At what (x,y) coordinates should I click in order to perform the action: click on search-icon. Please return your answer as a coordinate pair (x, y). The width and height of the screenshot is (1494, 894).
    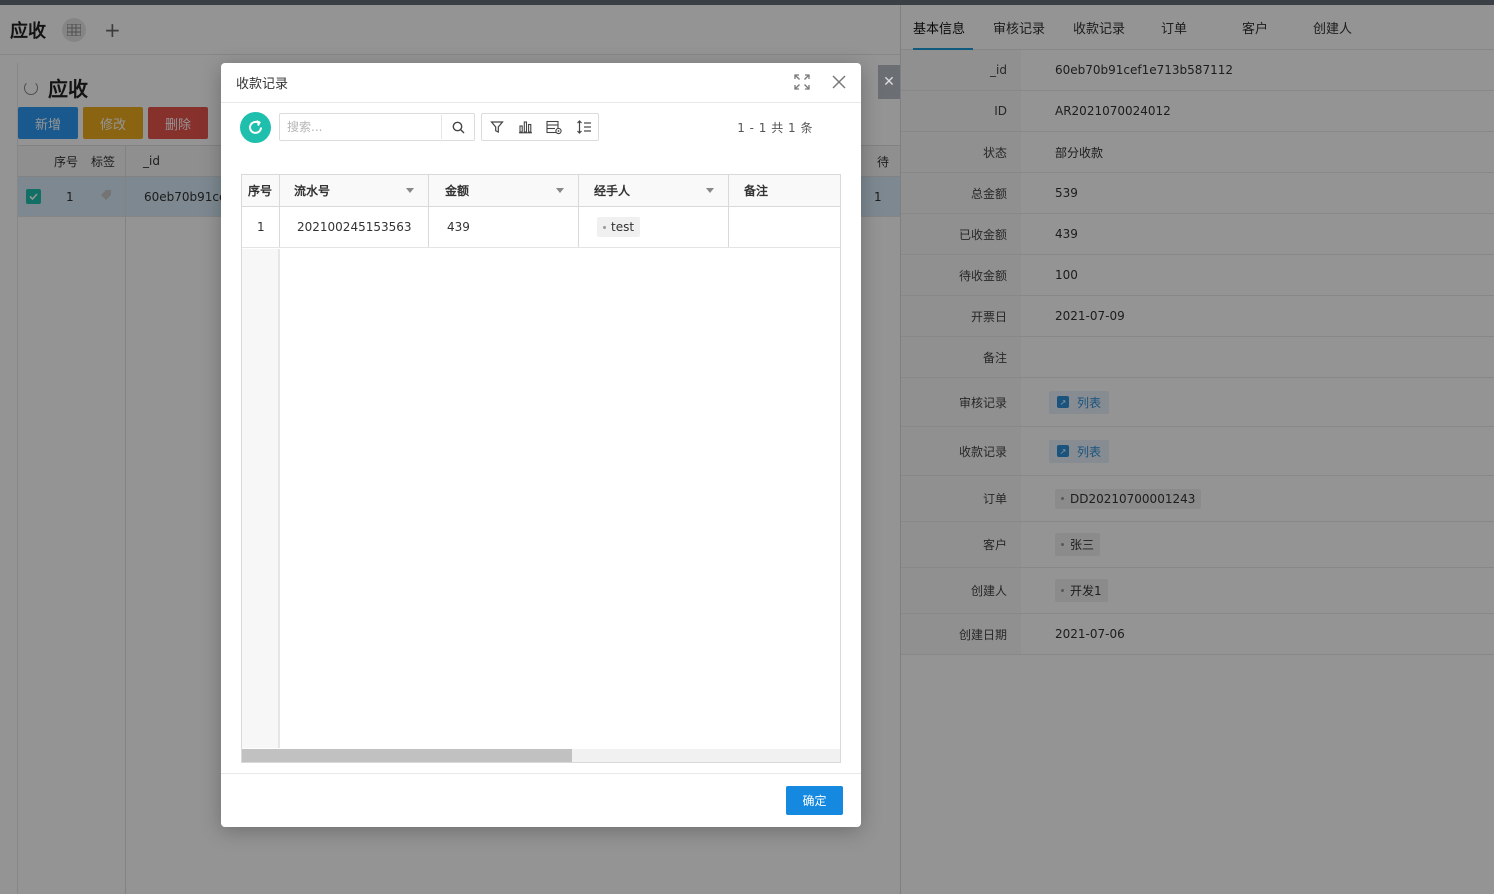
    Looking at the image, I should click on (458, 127).